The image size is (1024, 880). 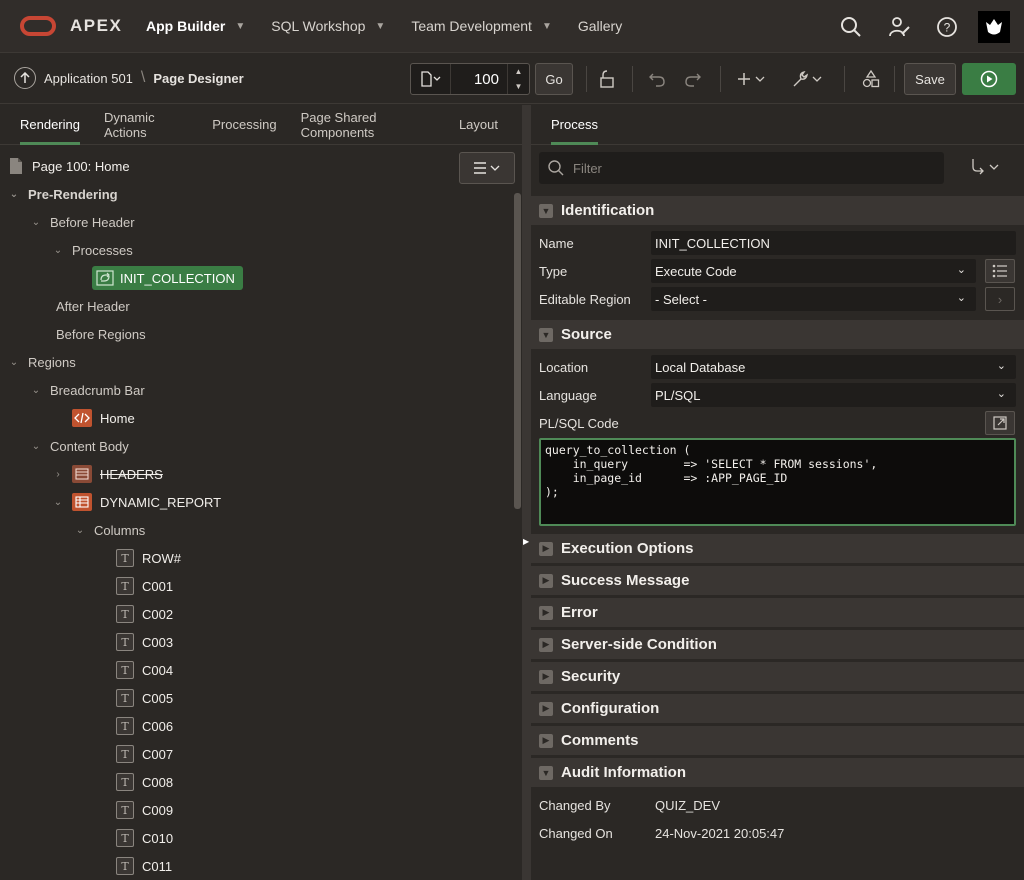 I want to click on tree-node-breadcrumb-bar: ⌄ Breadcrumb Bar, so click(x=87, y=390).